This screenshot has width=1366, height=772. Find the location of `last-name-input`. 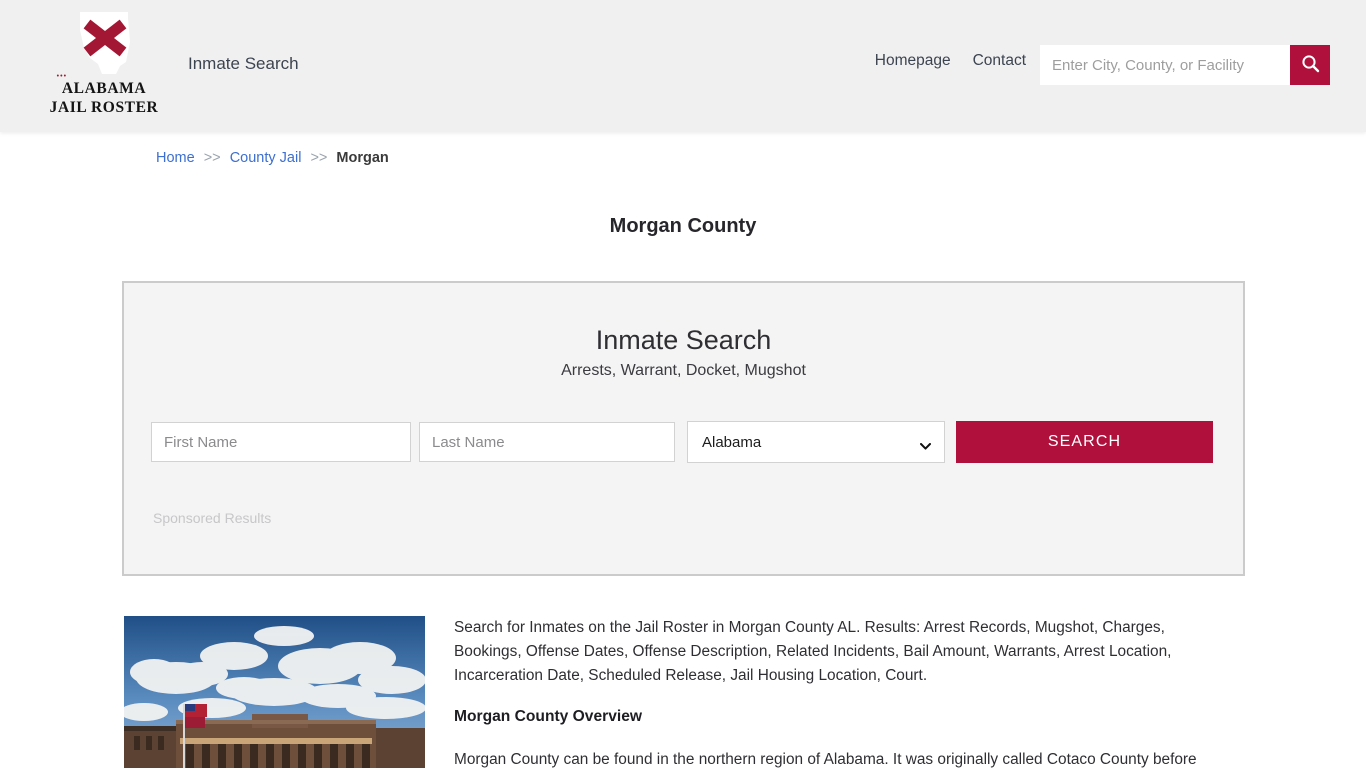

last-name-input is located at coordinates (547, 442).